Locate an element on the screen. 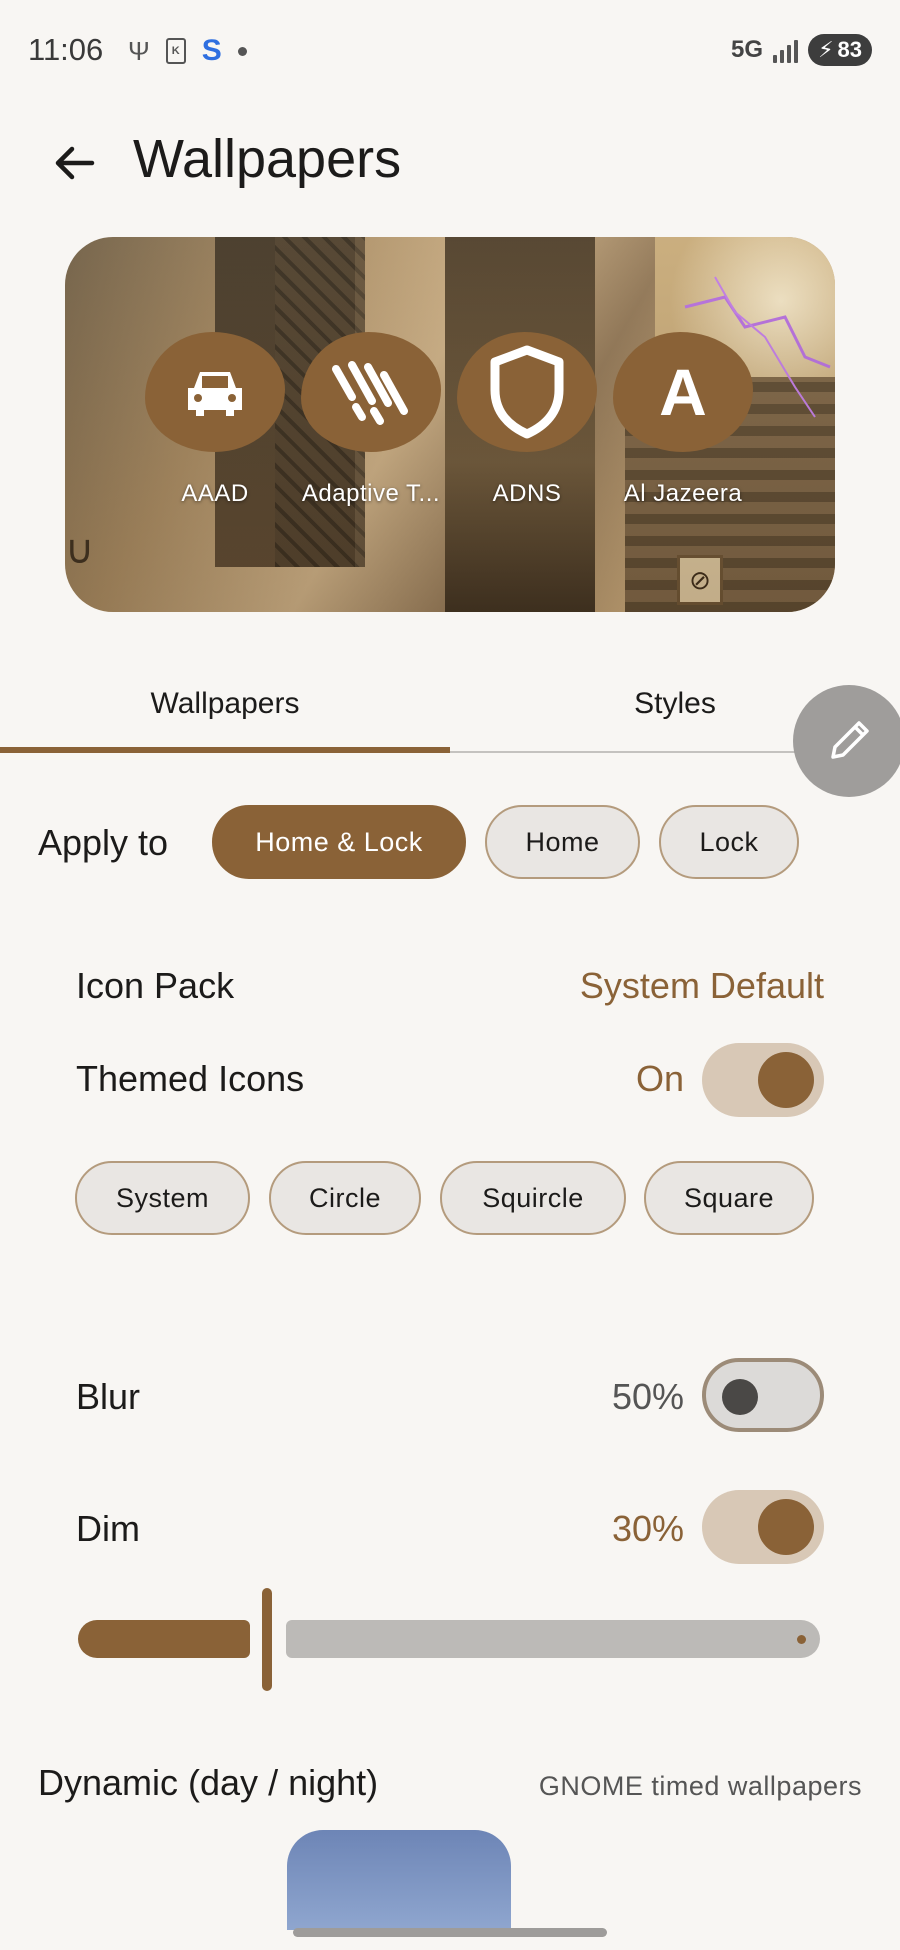  shape-squircle-chip: Squircle is located at coordinates (533, 1198).